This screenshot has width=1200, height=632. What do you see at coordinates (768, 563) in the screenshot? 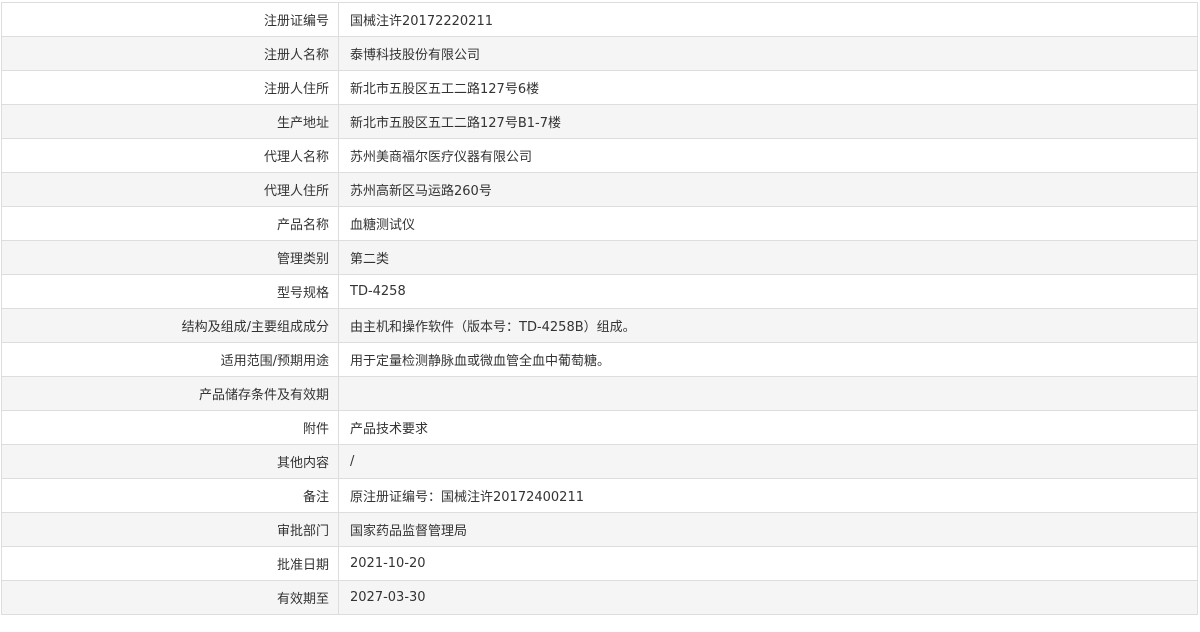
I see `field-value: 2021-10-20` at bounding box center [768, 563].